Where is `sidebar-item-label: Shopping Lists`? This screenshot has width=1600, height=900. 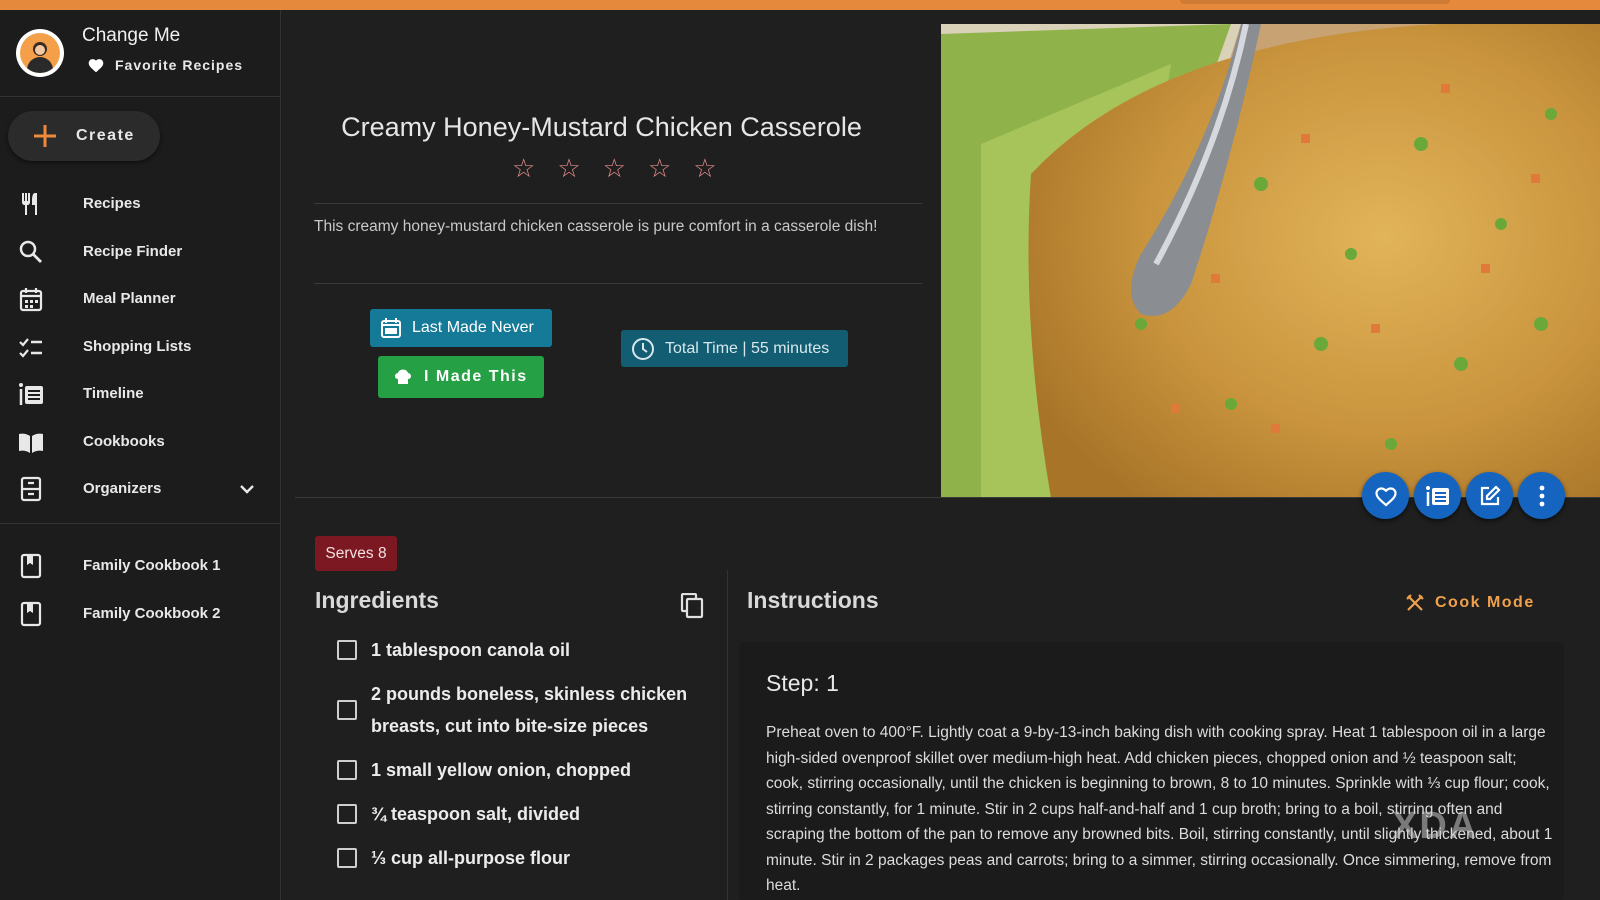 sidebar-item-label: Shopping Lists is located at coordinates (137, 346).